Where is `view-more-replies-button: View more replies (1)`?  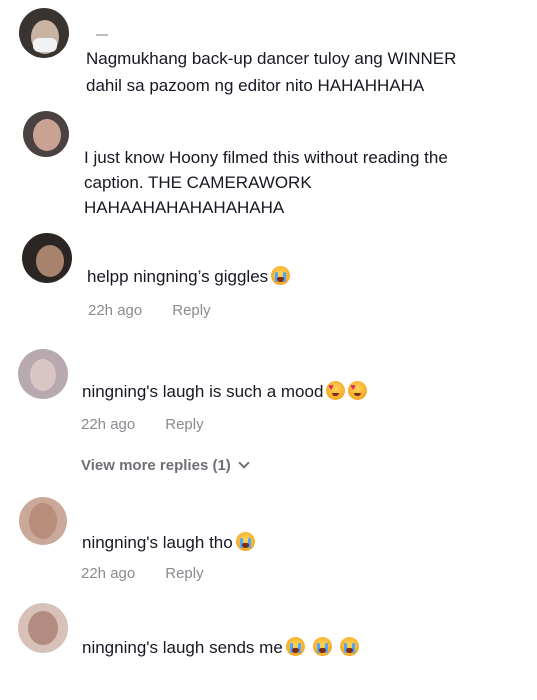
view-more-replies-button: View more replies (1) is located at coordinates (165, 465).